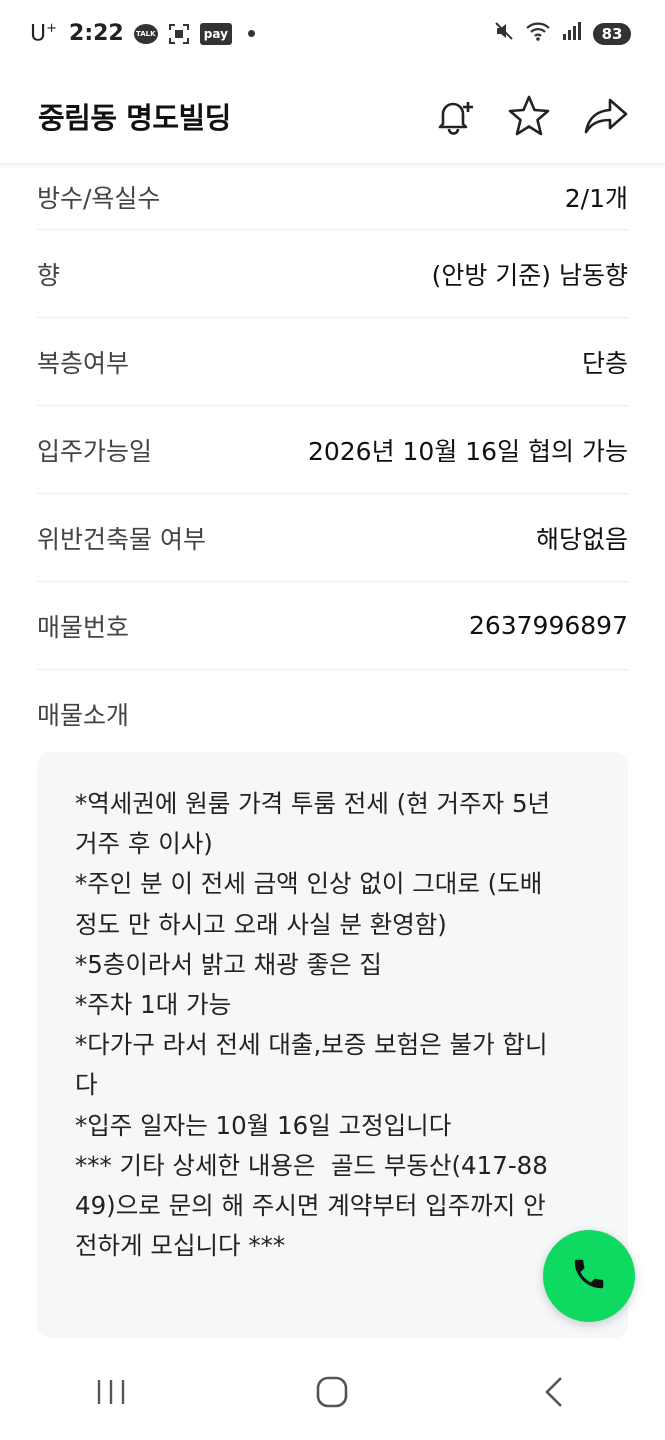  Describe the element at coordinates (467, 451) in the screenshot. I see `detail-value: 2026년 10월 16일 협의 가능` at that location.